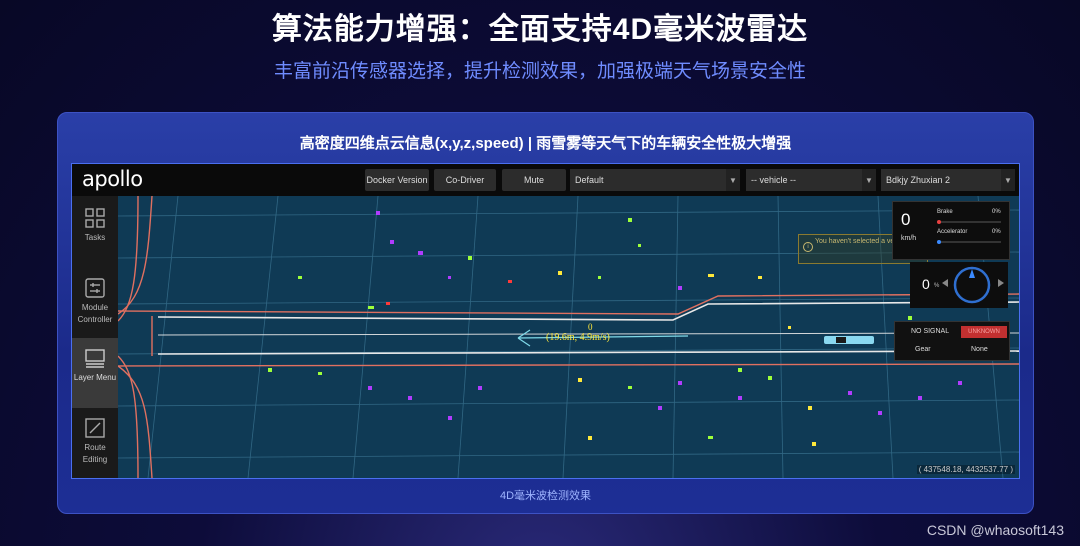  I want to click on info-icon: i, so click(808, 247).